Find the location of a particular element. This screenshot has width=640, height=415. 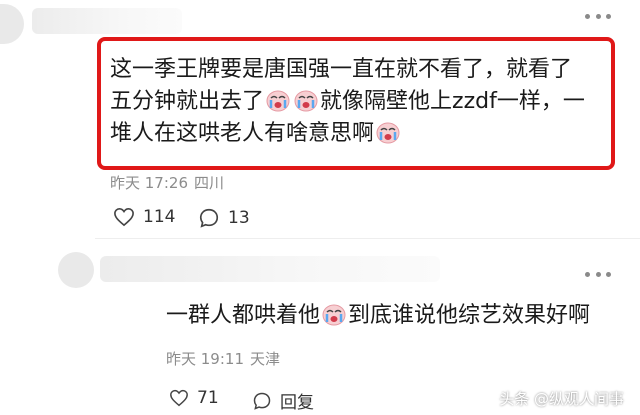

comment-line: 堆人在这哄老人有啥意思啊 is located at coordinates (242, 133).